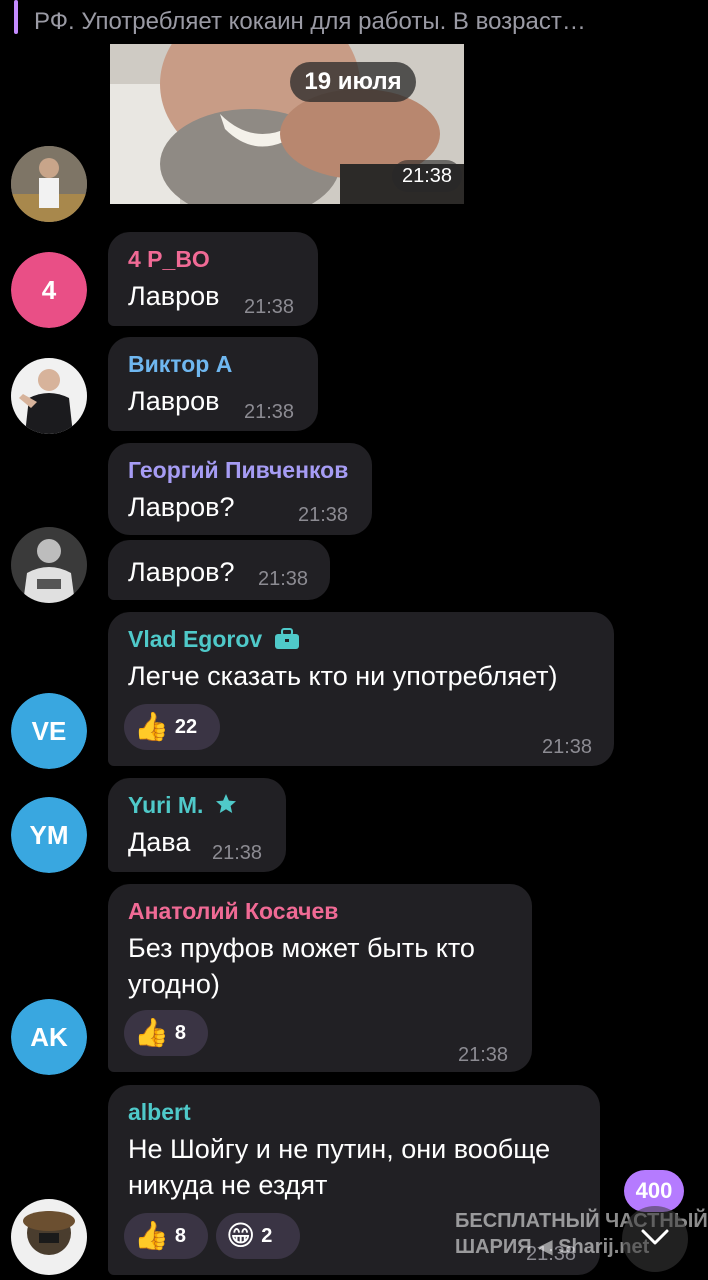 The image size is (708, 1280). I want to click on reaction-grin: 😁 2, so click(258, 1236).